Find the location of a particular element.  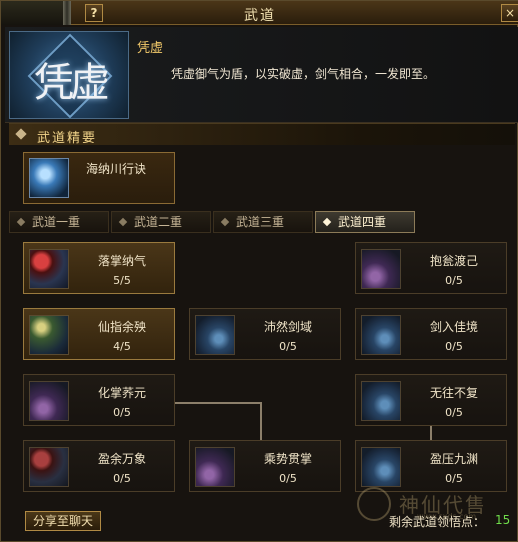

skill-card: 仙指余殃 4/5 is located at coordinates (99, 334).